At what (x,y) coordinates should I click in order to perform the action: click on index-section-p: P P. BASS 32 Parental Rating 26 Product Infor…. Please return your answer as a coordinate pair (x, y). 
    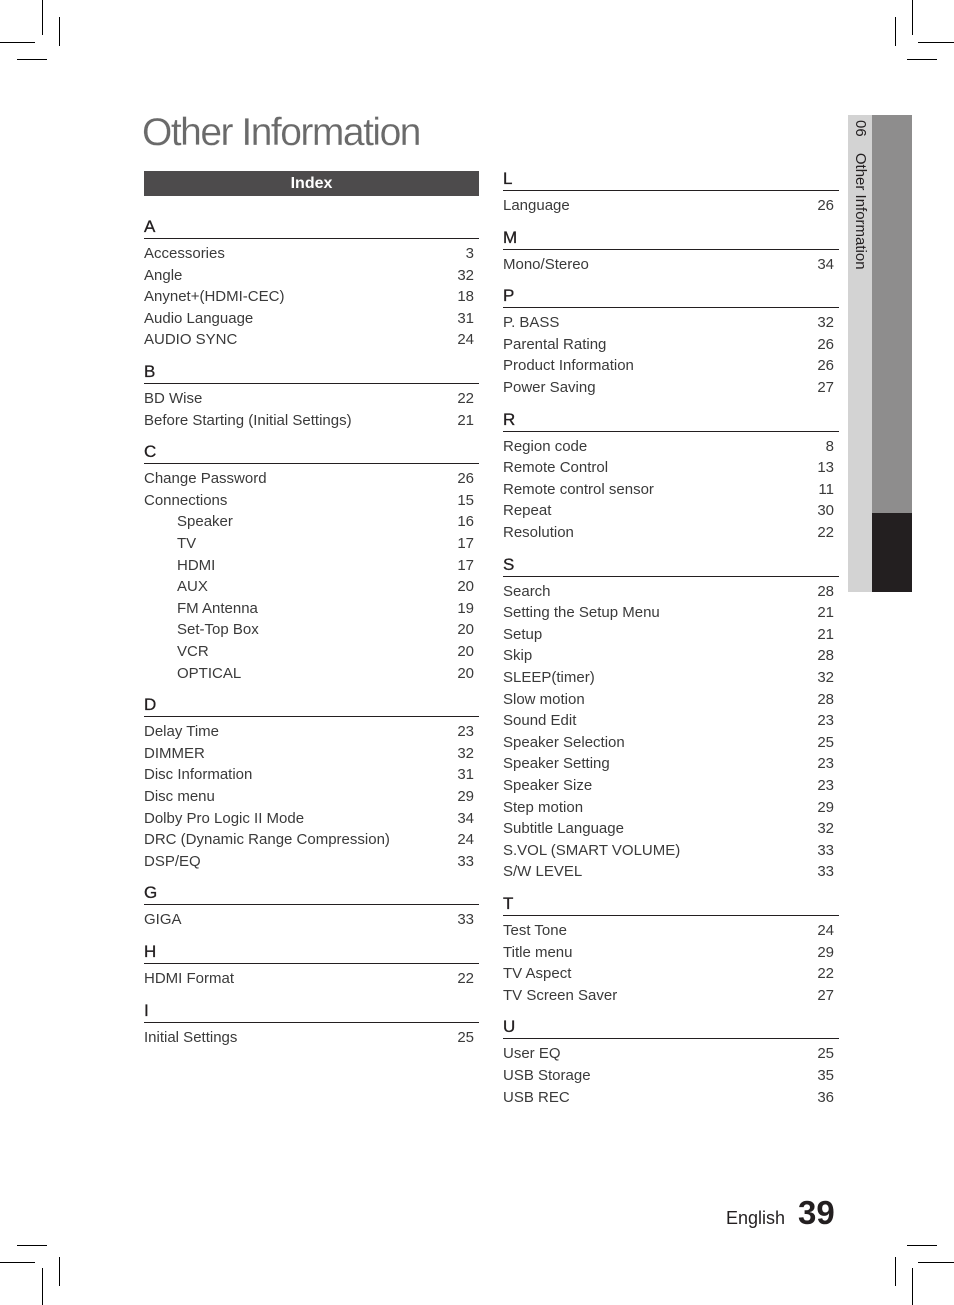
    Looking at the image, I should click on (671, 341).